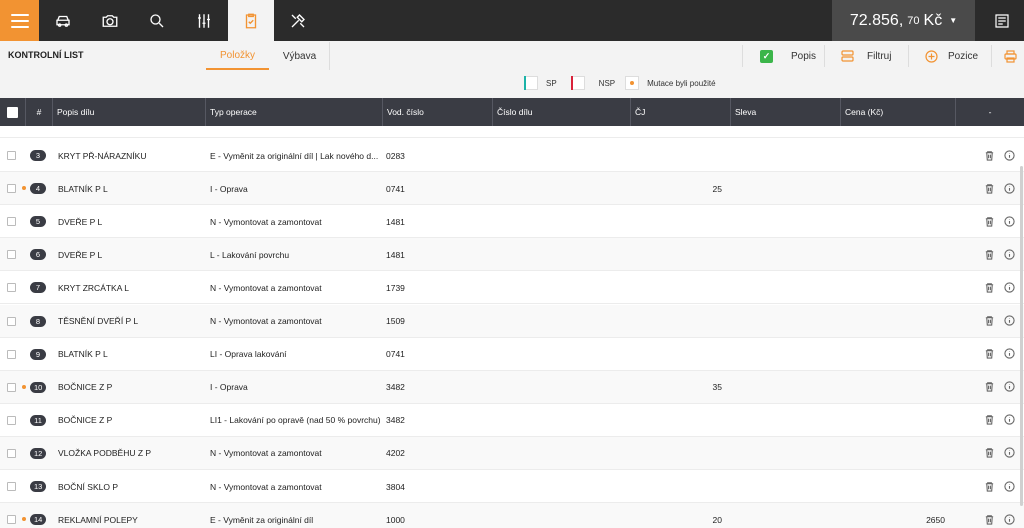  What do you see at coordinates (38, 321) in the screenshot?
I see `row-number: 8` at bounding box center [38, 321].